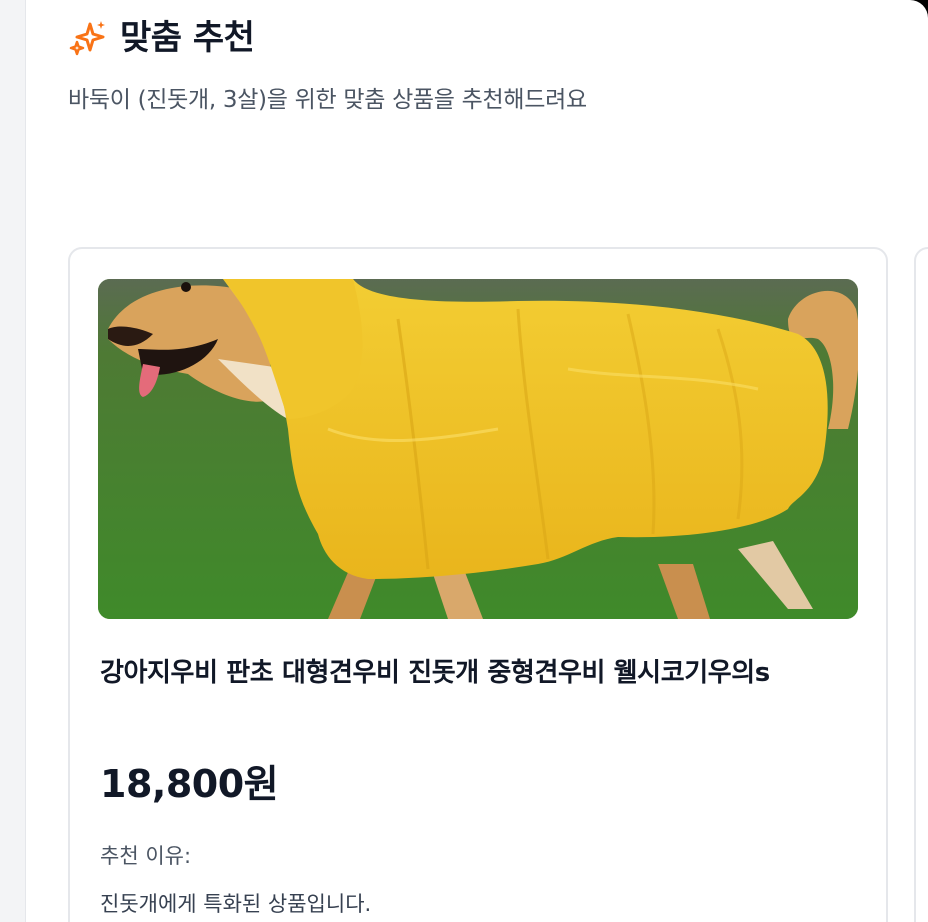 This screenshot has height=922, width=928. What do you see at coordinates (189, 784) in the screenshot?
I see `product-price: 18,800원` at bounding box center [189, 784].